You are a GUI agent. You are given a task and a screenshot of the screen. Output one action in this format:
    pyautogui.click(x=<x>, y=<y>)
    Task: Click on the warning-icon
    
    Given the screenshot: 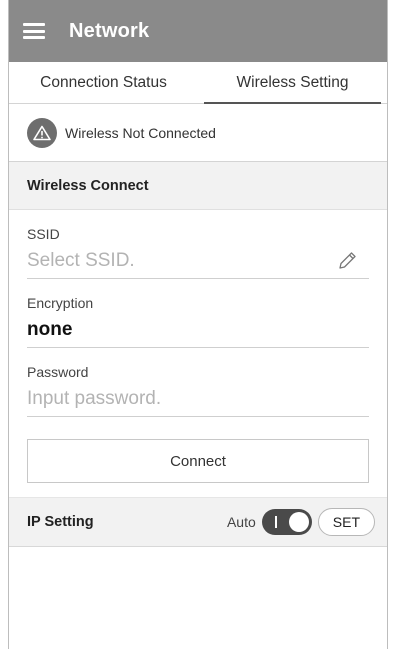 What is the action you would take?
    pyautogui.click(x=42, y=132)
    